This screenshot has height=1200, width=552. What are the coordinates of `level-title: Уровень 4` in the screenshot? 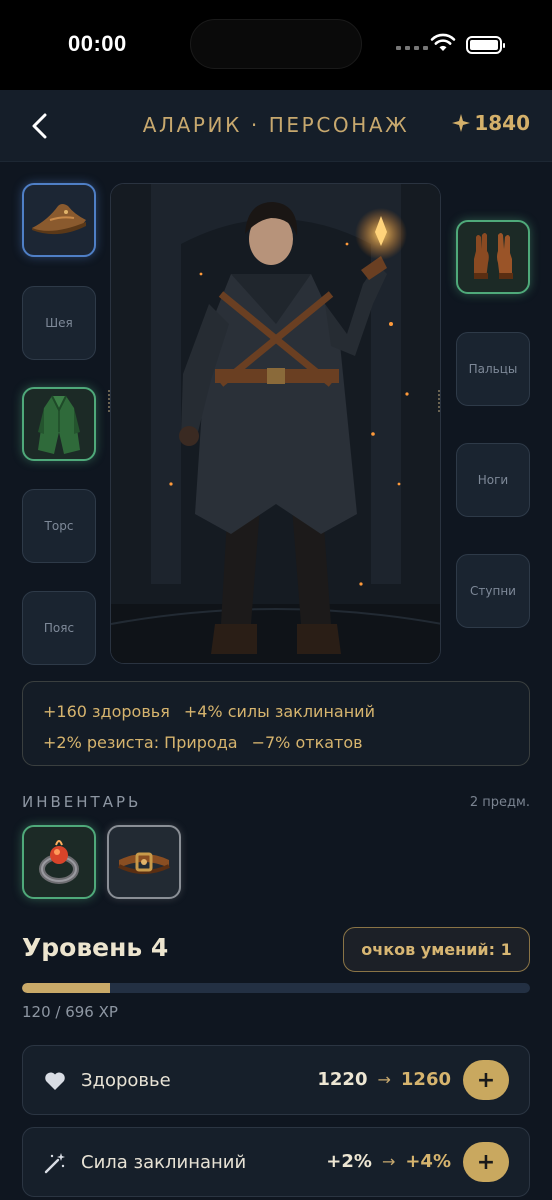 It's located at (95, 947).